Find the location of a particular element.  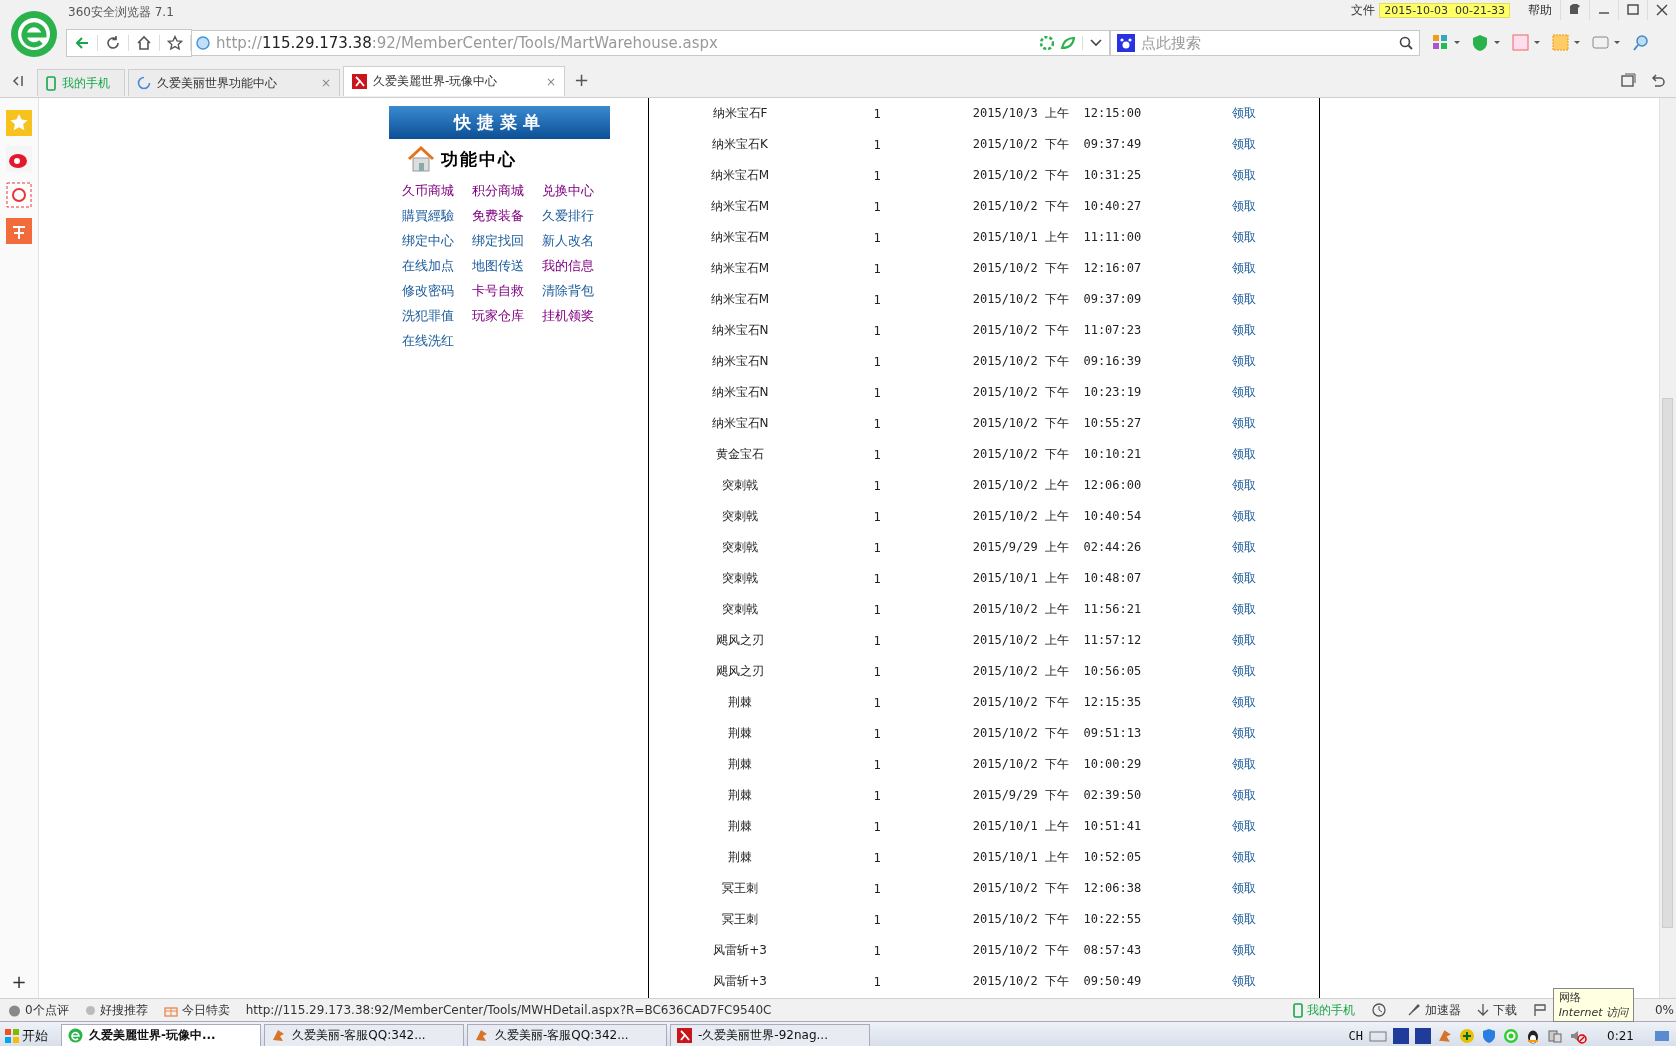

status-text: 今日特卖 is located at coordinates (205, 1010).